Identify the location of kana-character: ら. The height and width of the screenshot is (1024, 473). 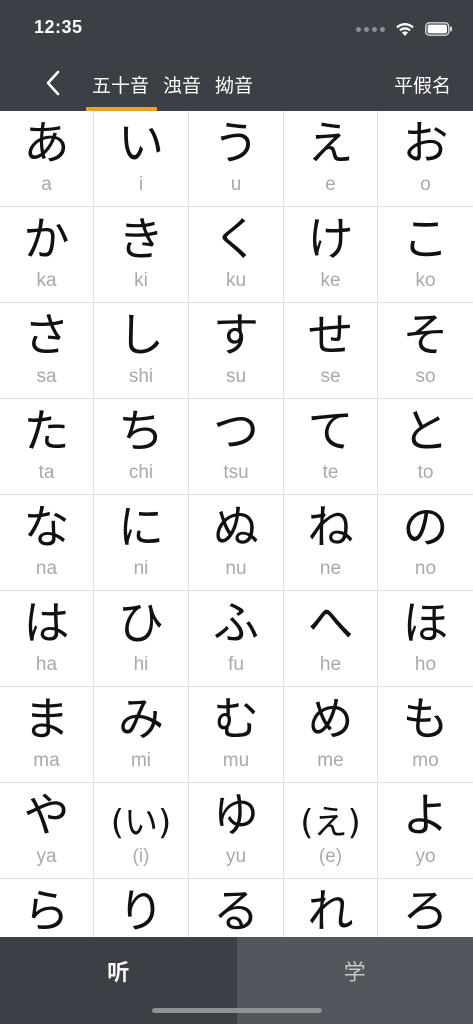
(46, 910).